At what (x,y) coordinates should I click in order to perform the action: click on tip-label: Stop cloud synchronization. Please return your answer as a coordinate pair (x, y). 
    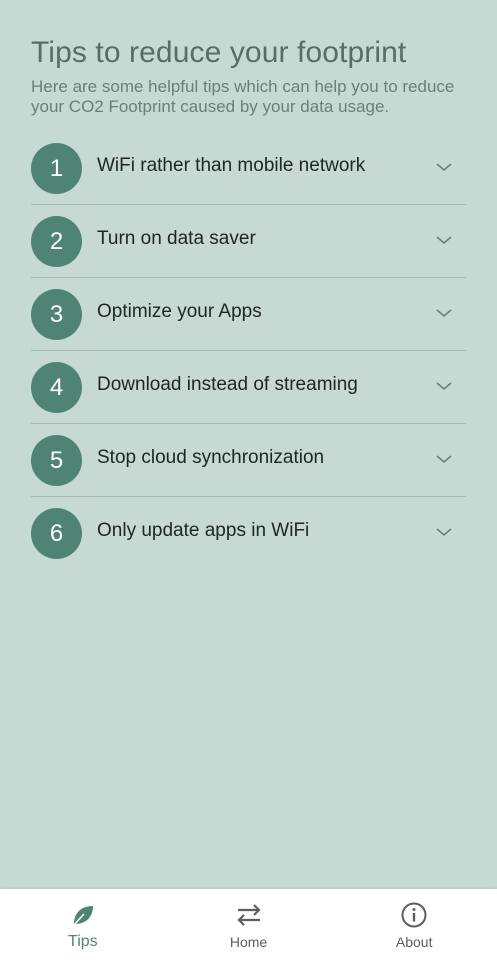
    Looking at the image, I should click on (211, 457).